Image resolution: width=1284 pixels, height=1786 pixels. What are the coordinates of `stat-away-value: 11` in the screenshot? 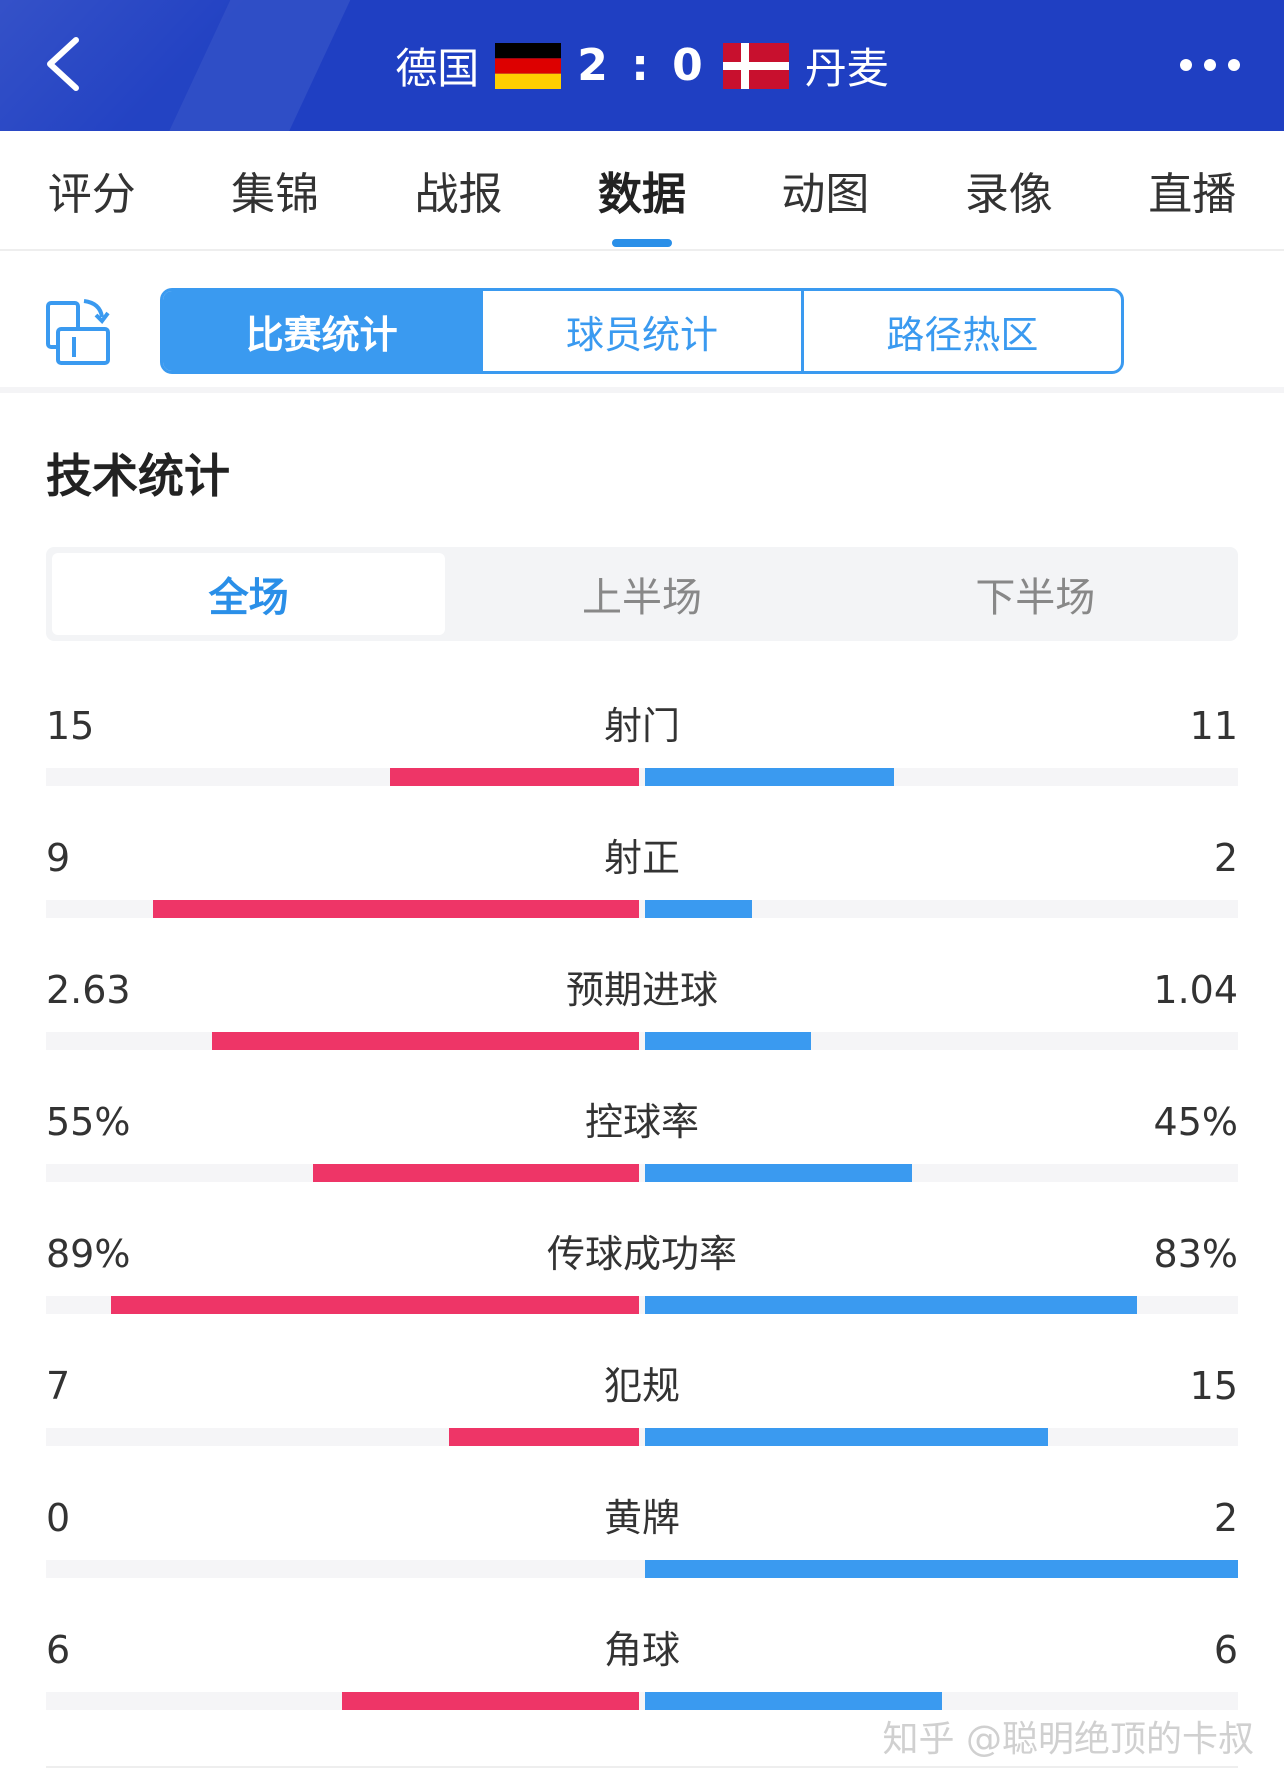 It's located at (1213, 726).